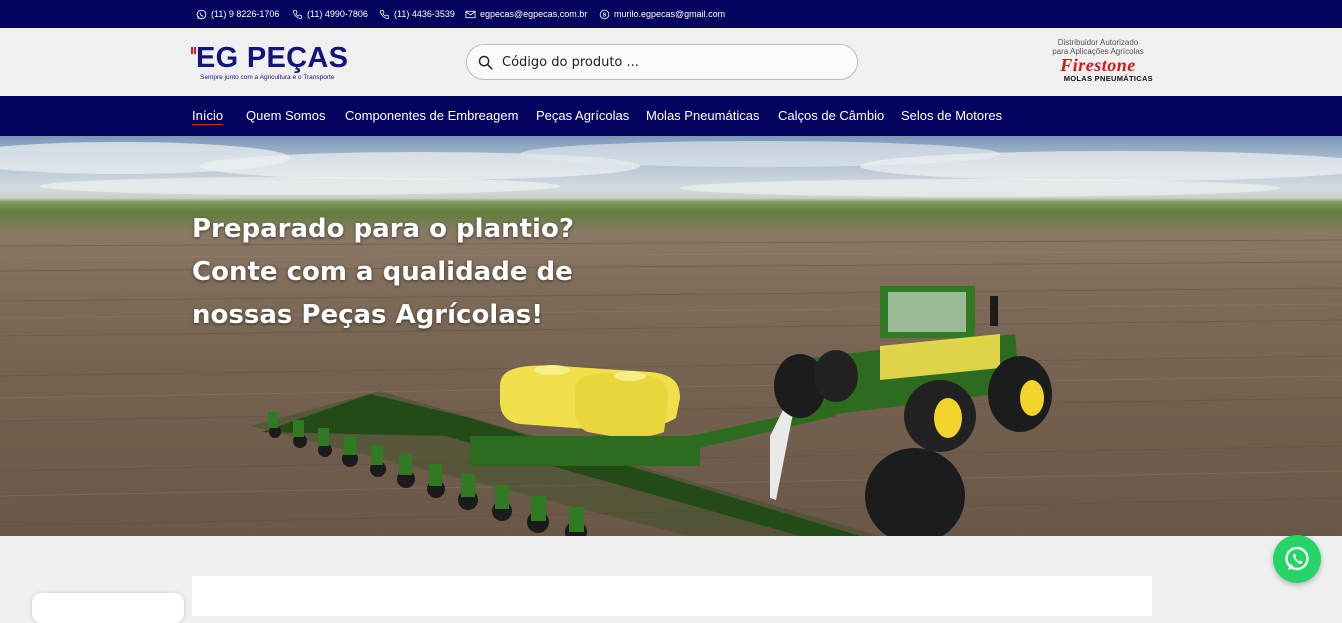 This screenshot has width=1342, height=623. What do you see at coordinates (285, 116) in the screenshot?
I see `nav-item-quem-somos: Quem Somos` at bounding box center [285, 116].